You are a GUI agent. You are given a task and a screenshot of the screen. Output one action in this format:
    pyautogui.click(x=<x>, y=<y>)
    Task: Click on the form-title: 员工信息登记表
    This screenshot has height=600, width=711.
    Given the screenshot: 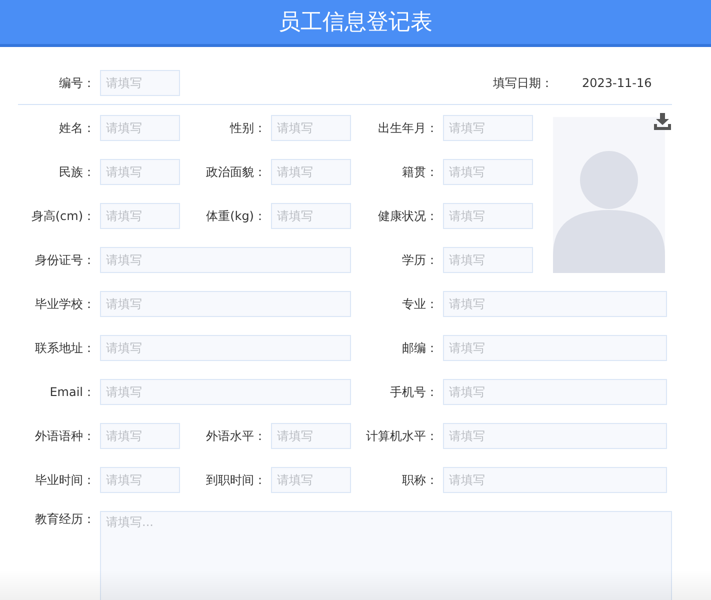 What is the action you would take?
    pyautogui.click(x=355, y=23)
    